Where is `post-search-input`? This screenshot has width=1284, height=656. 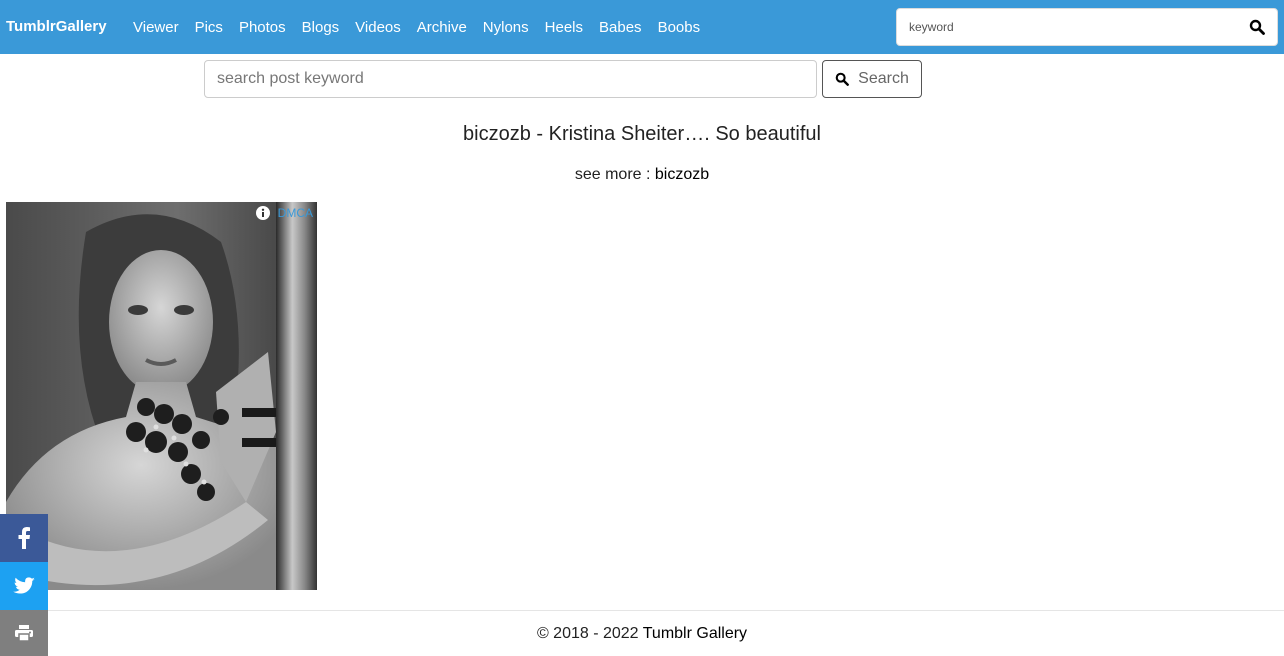
post-search-input is located at coordinates (510, 79).